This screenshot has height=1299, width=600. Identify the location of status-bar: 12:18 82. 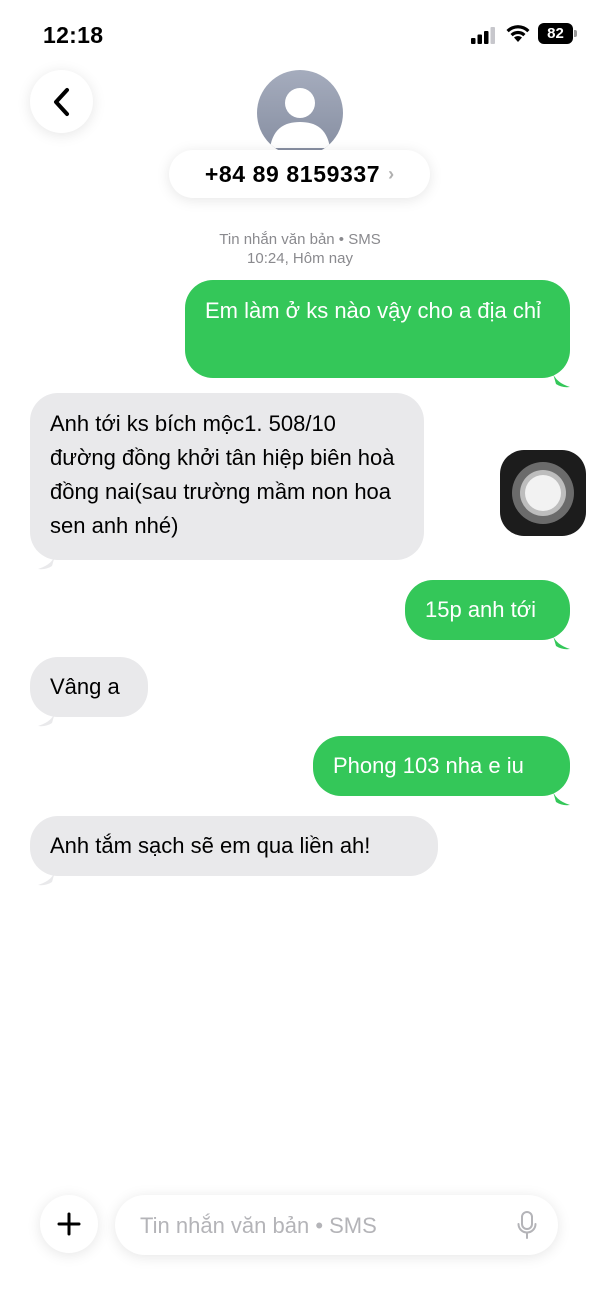
(300, 35).